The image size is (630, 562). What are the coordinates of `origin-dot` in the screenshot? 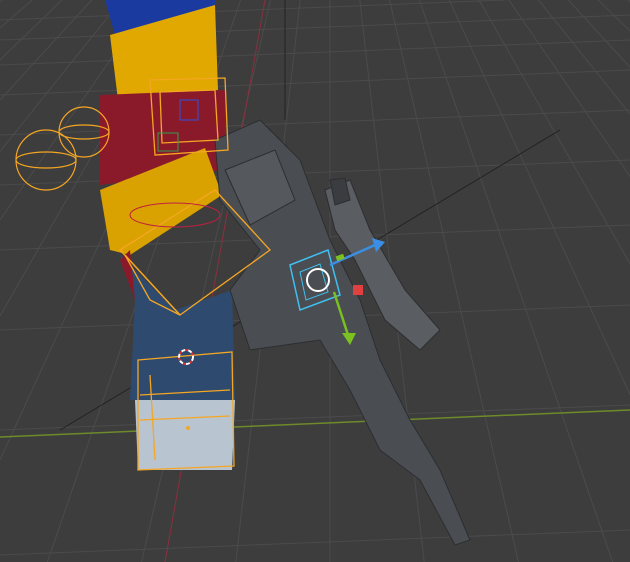 It's located at (188, 428).